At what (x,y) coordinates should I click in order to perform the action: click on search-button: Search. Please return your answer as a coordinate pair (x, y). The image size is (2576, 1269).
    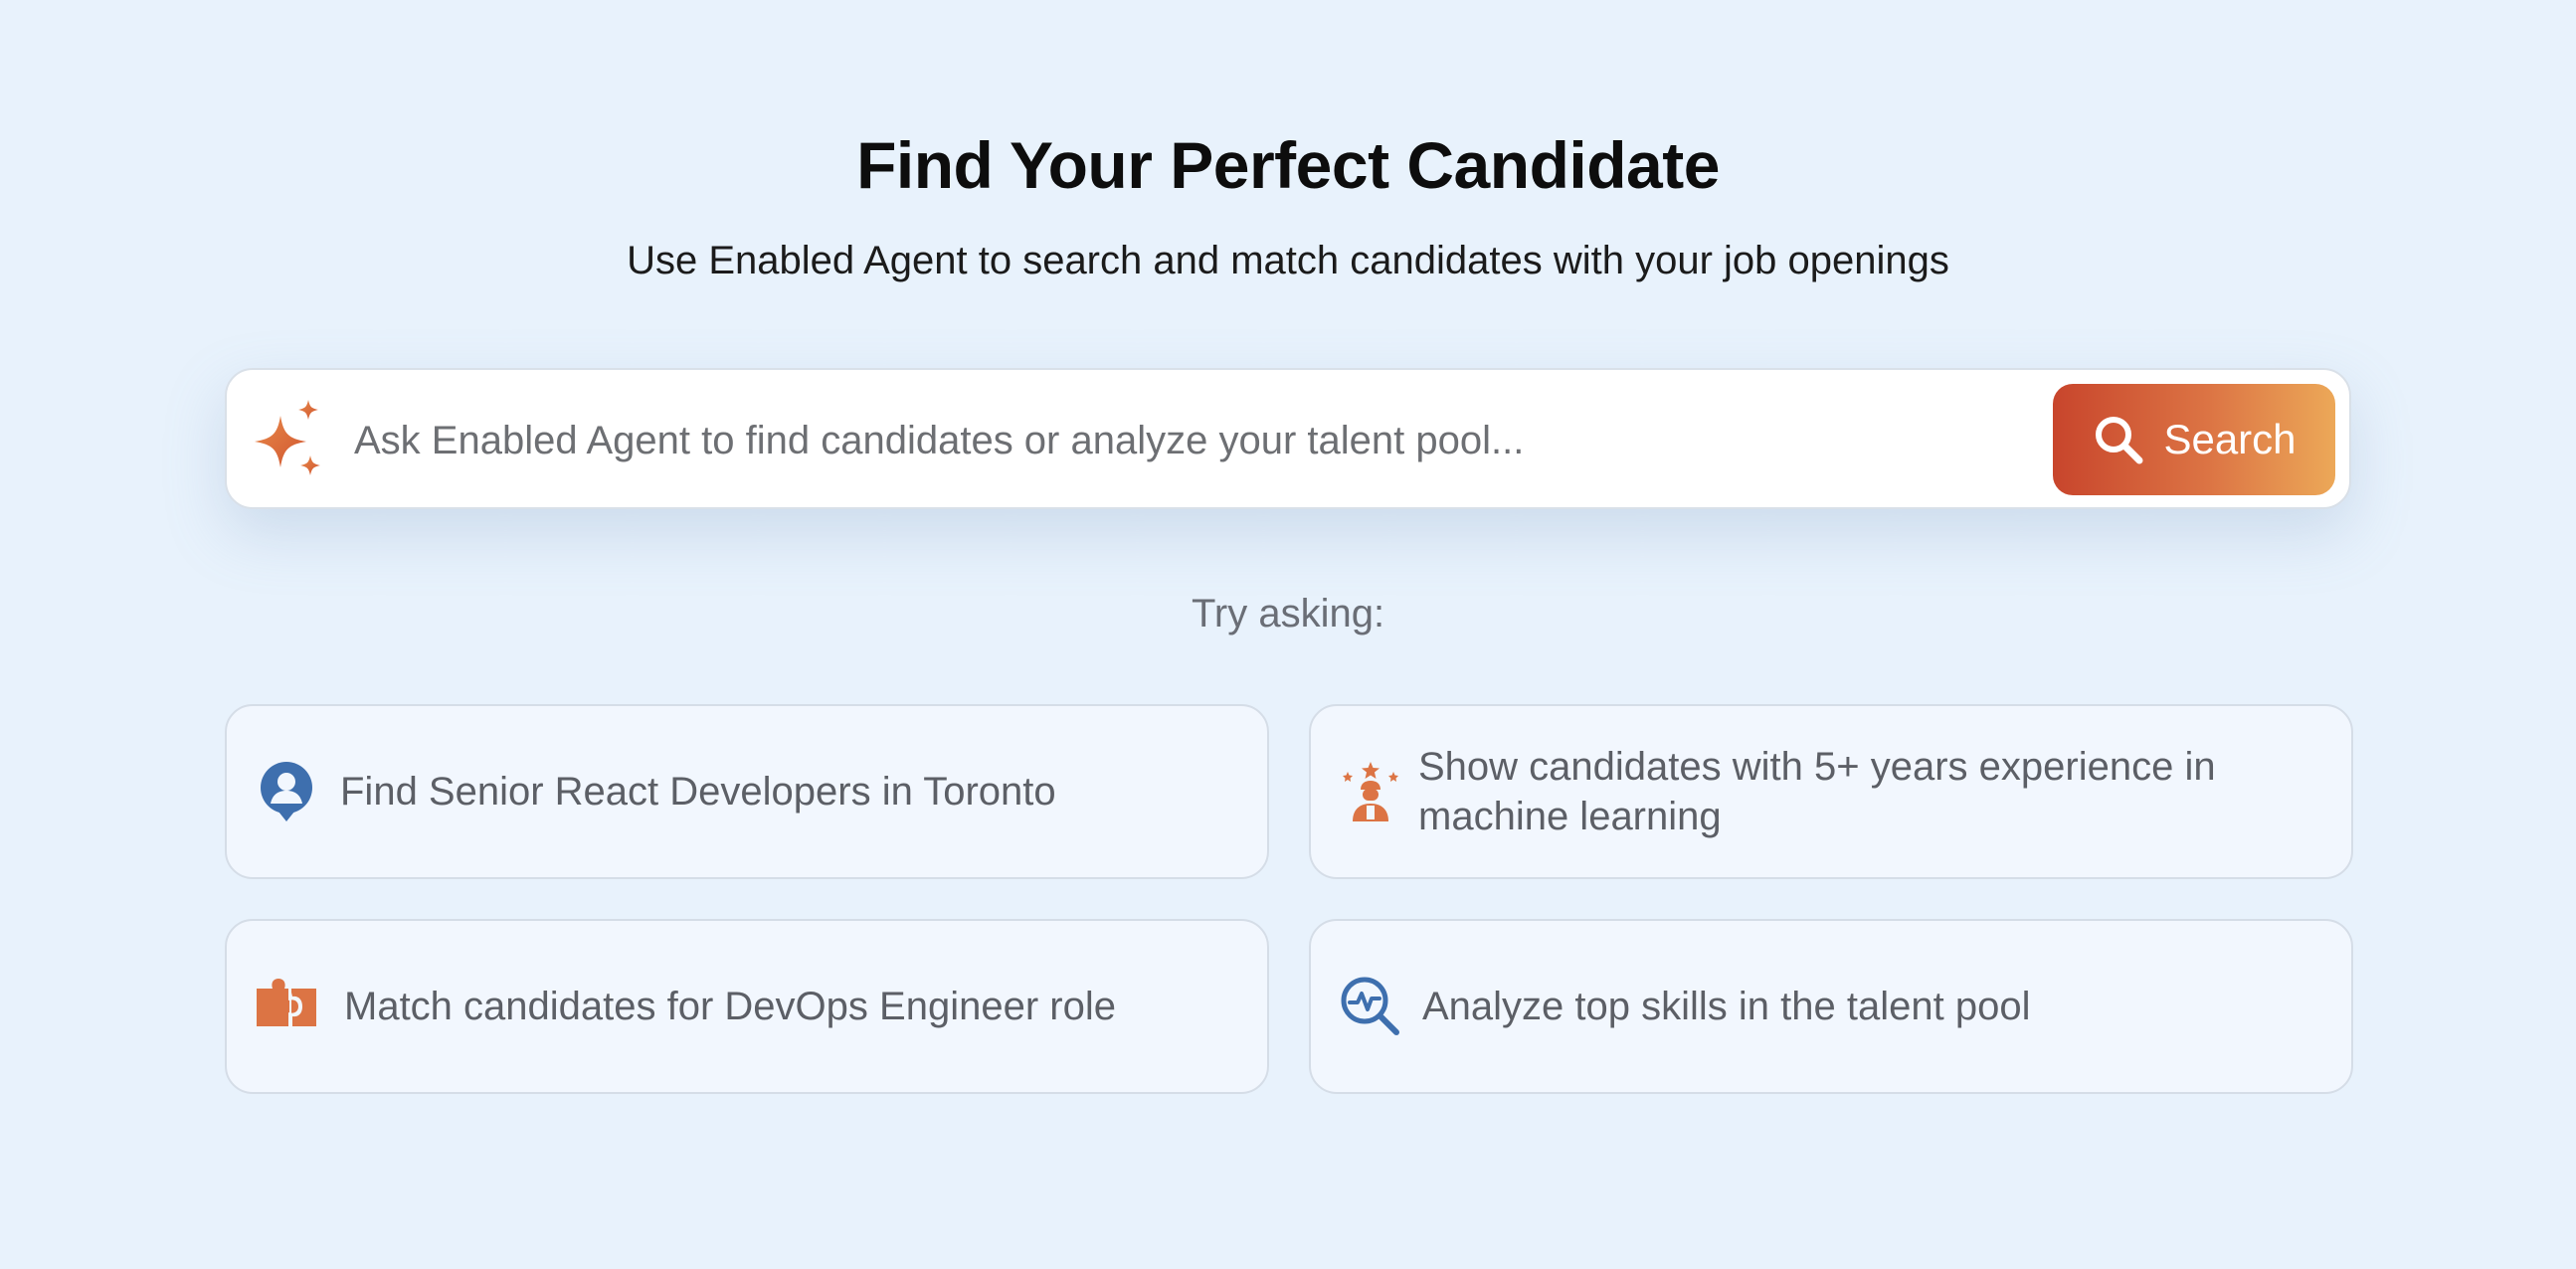
    Looking at the image, I should click on (2194, 439).